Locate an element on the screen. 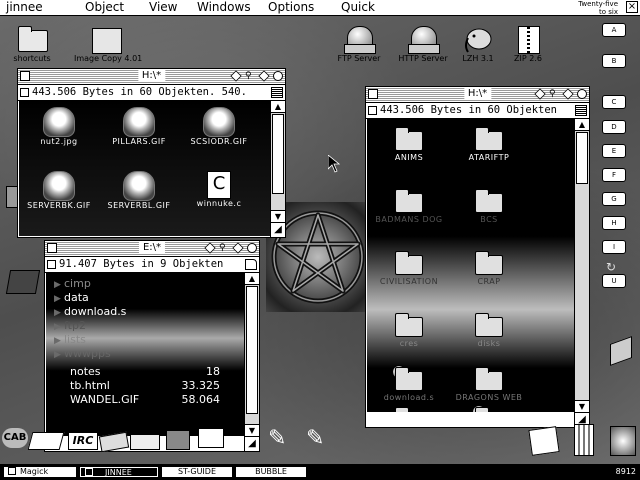 The width and height of the screenshot is (640, 480). book-icon is located at coordinates (23, 282).